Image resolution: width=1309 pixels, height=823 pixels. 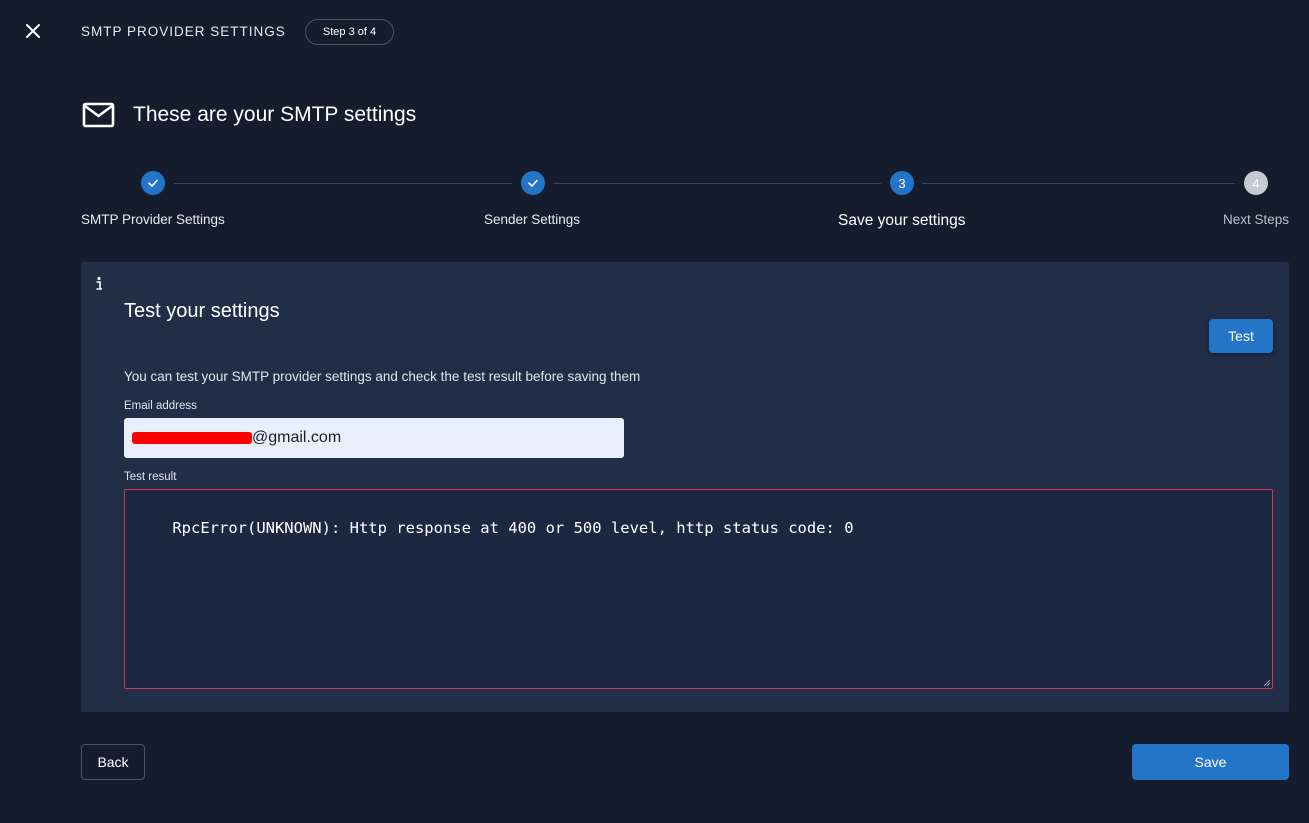 I want to click on step-1-check-icon, so click(x=153, y=183).